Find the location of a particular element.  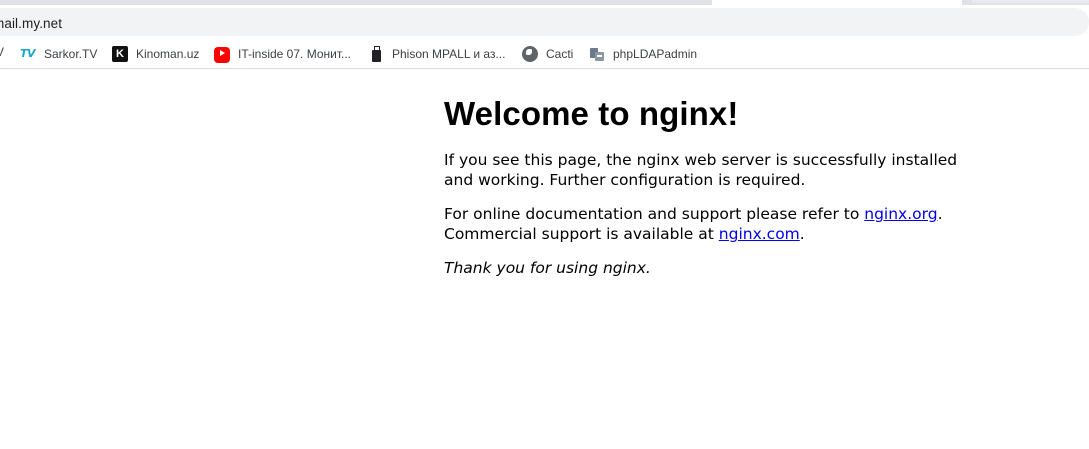

sarkor-tv-icon: TV is located at coordinates (28, 53).